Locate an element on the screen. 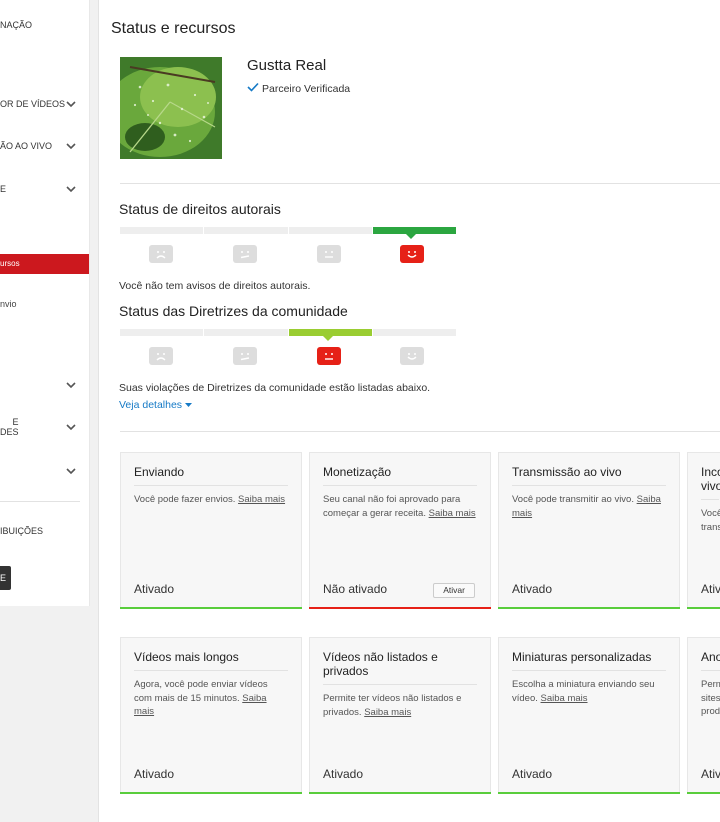 The height and width of the screenshot is (822, 720). card-description: Você pode fazer envios. Saiba mais is located at coordinates (210, 499).